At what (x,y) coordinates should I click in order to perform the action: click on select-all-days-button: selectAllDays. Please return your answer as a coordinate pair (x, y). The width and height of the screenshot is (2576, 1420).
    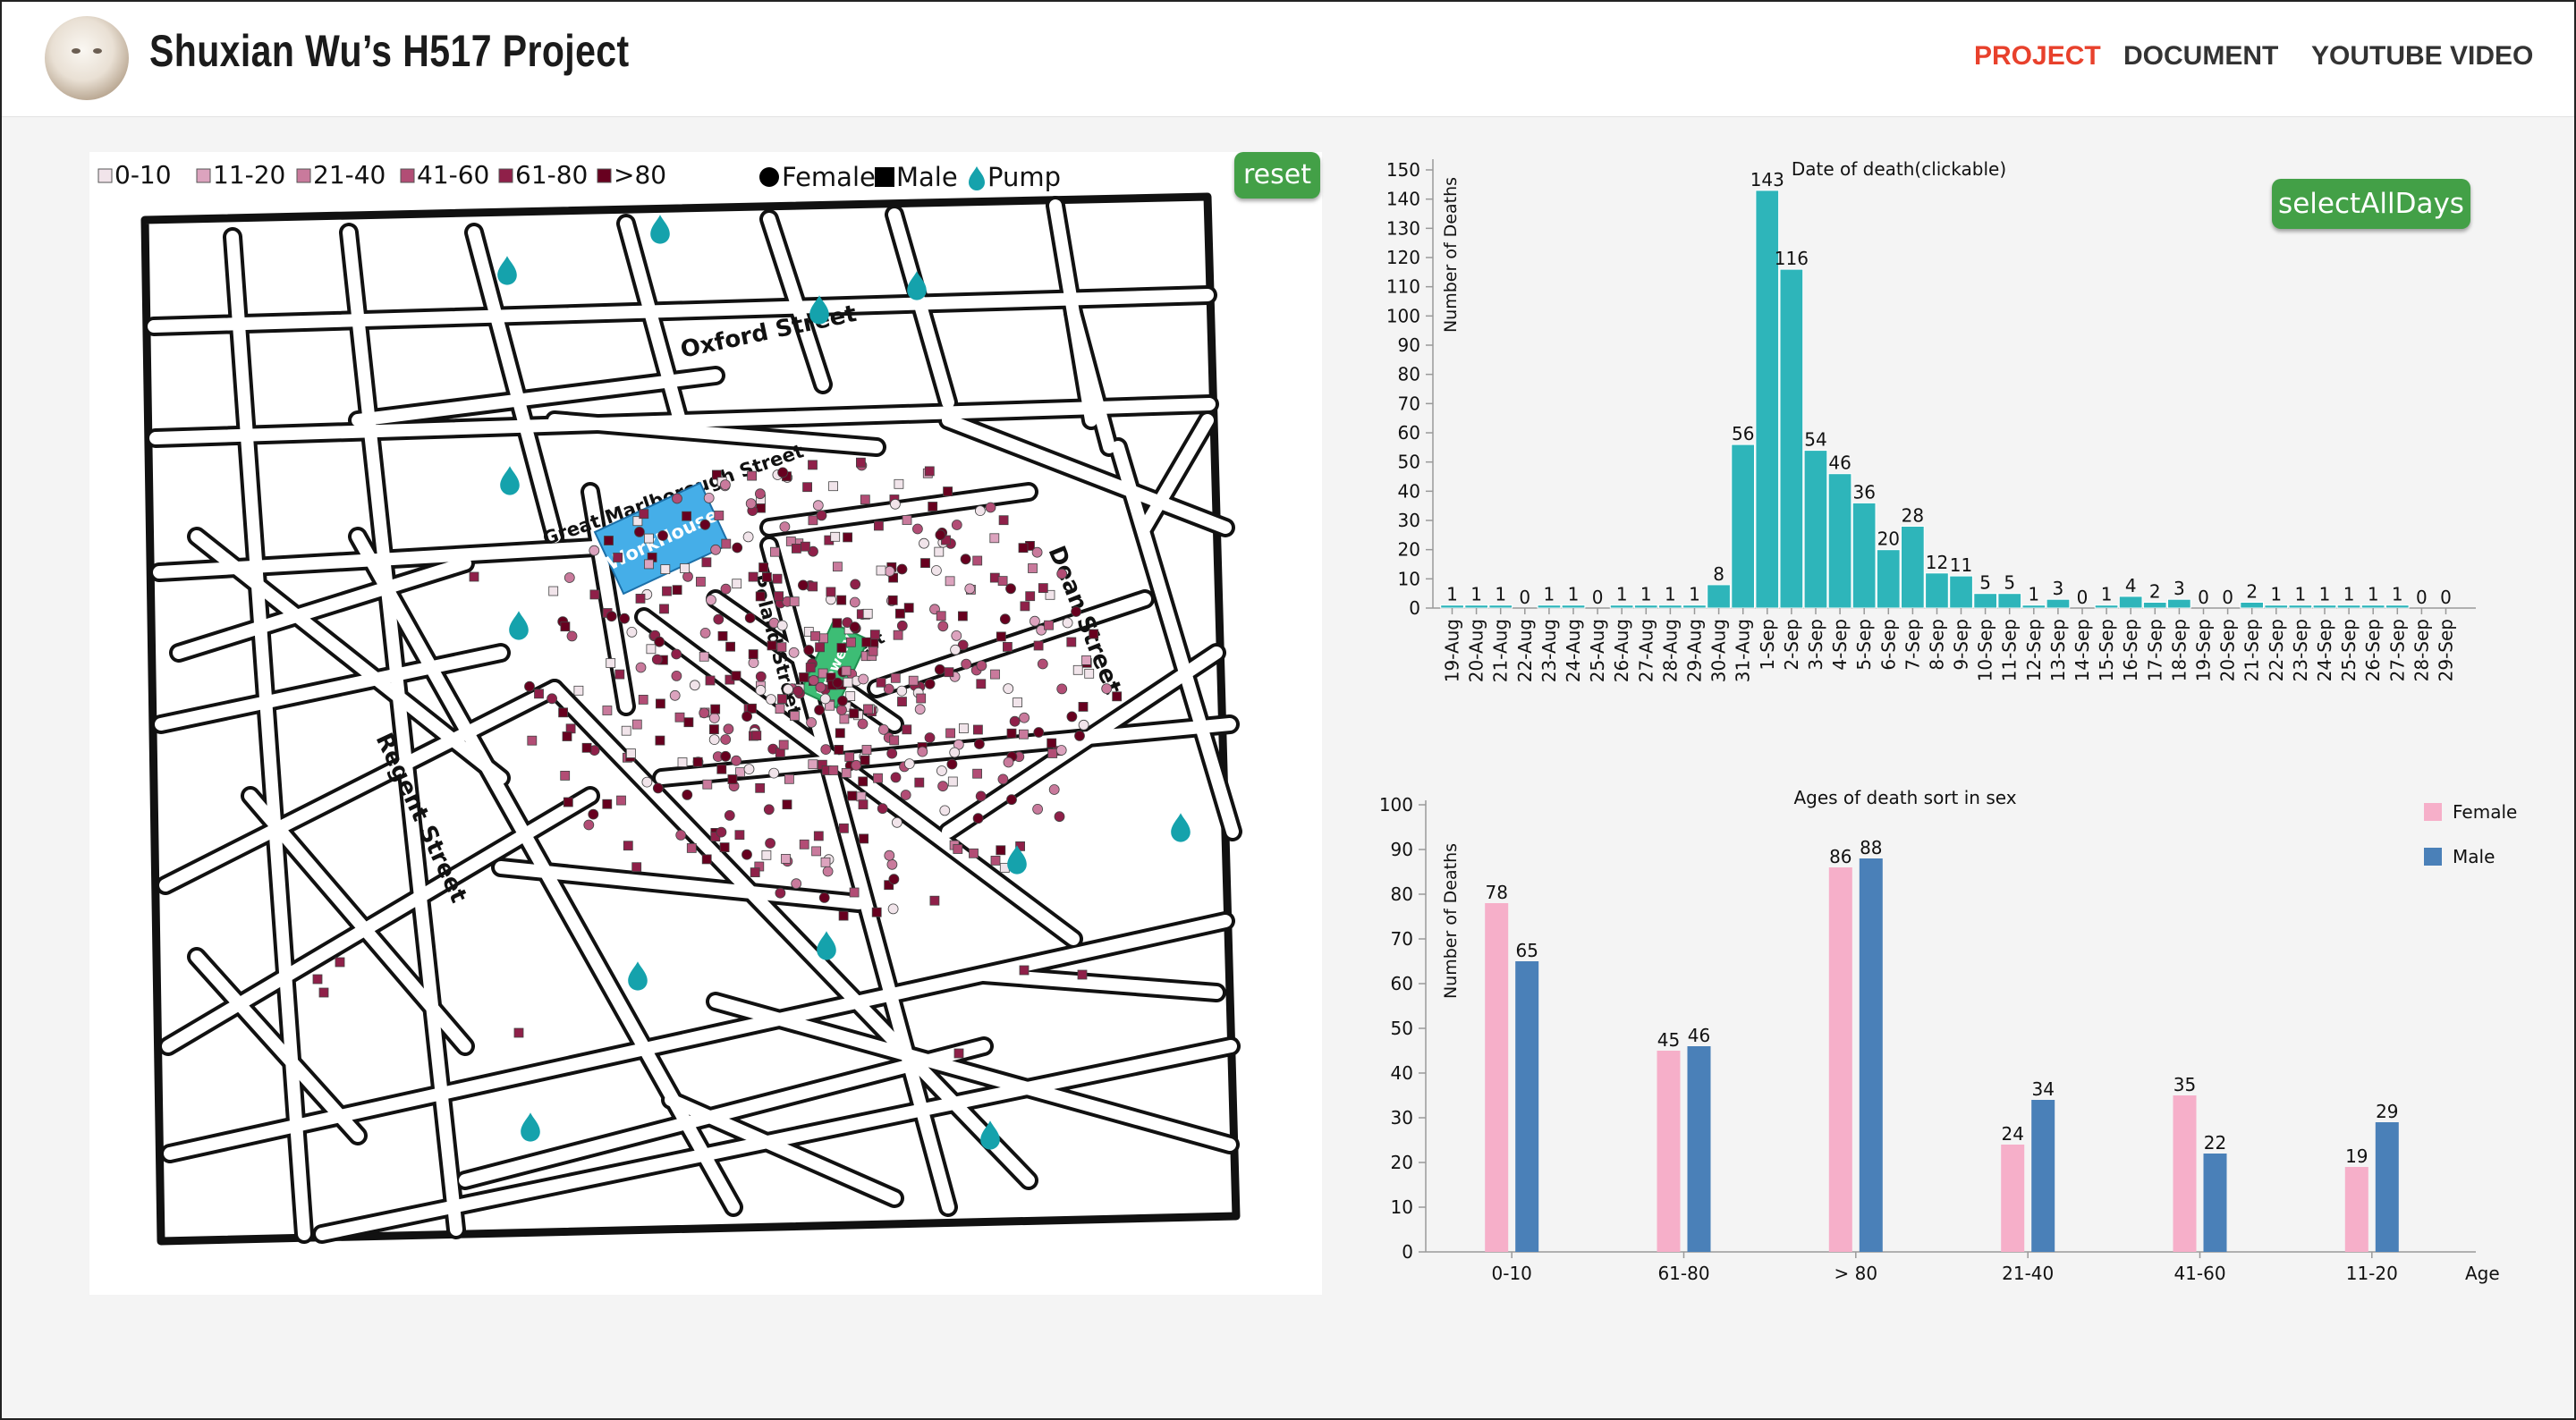
    Looking at the image, I should click on (2371, 204).